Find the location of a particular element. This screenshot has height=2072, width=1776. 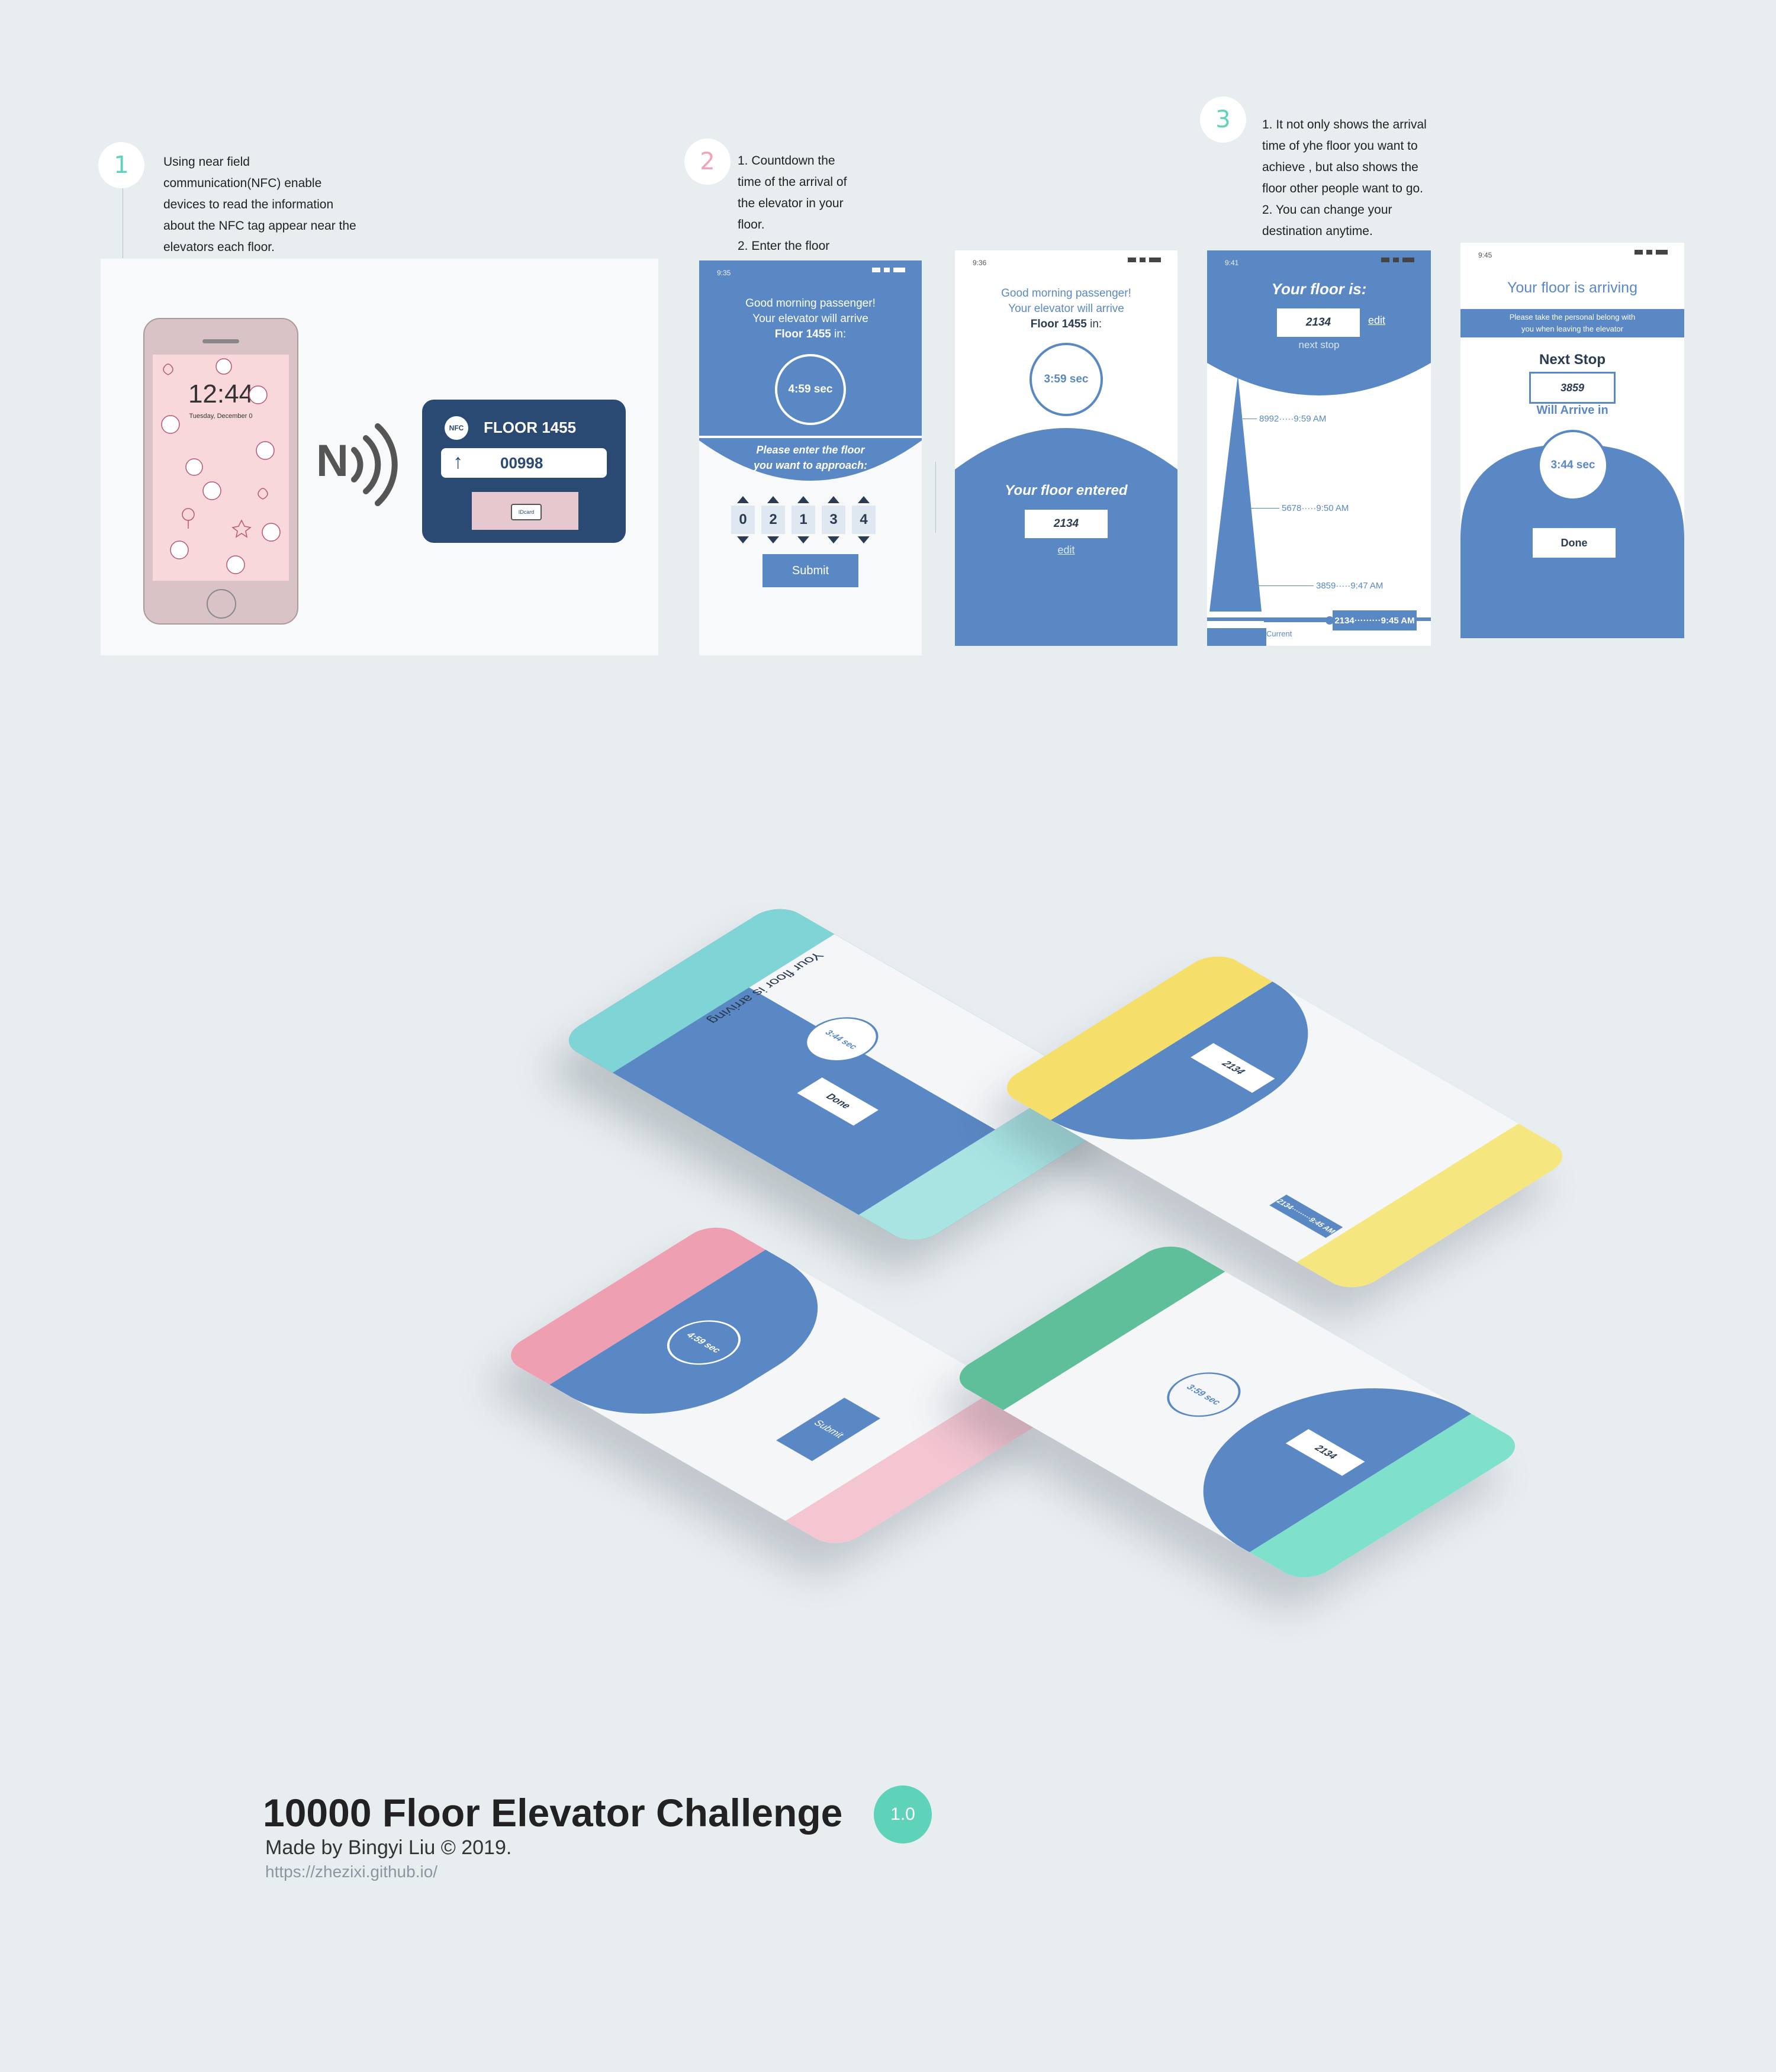

step-1-number: 1 is located at coordinates (121, 165).